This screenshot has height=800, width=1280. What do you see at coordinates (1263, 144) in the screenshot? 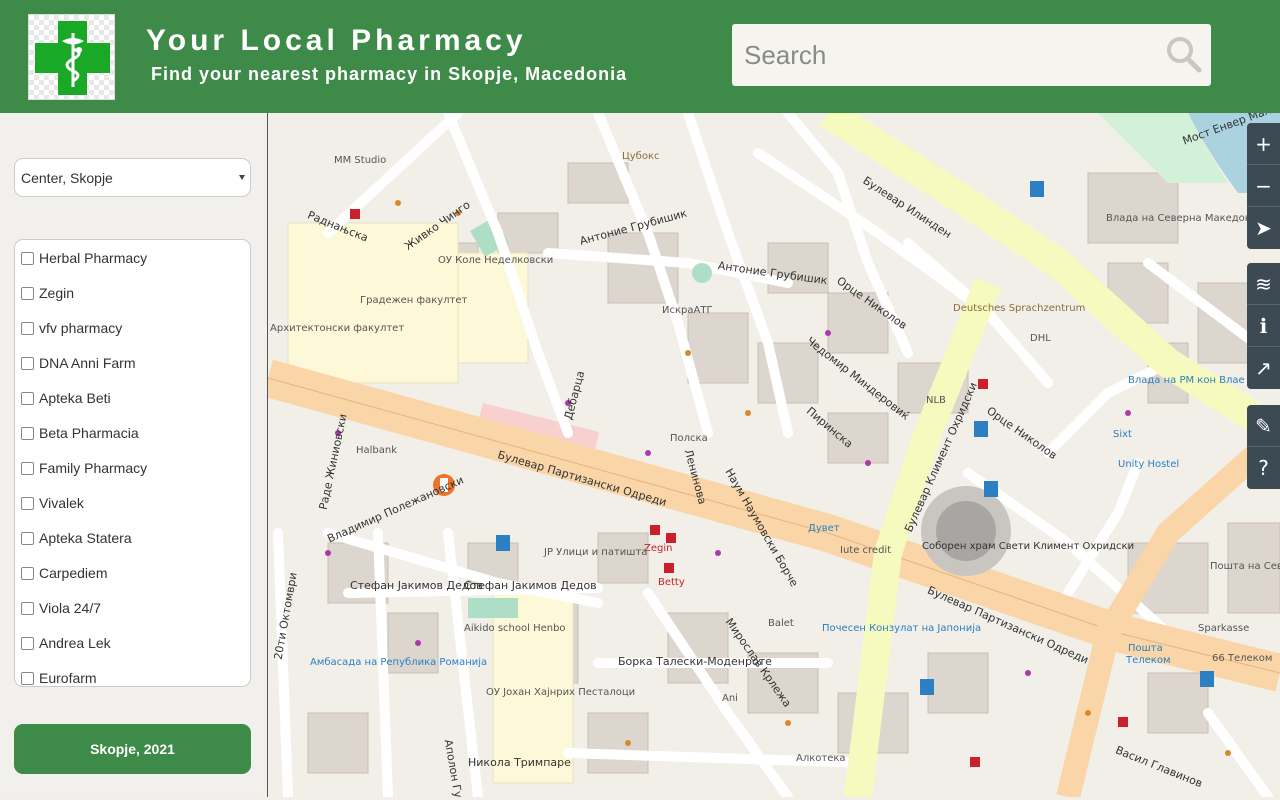
I see `zoom-in-icon: +` at bounding box center [1263, 144].